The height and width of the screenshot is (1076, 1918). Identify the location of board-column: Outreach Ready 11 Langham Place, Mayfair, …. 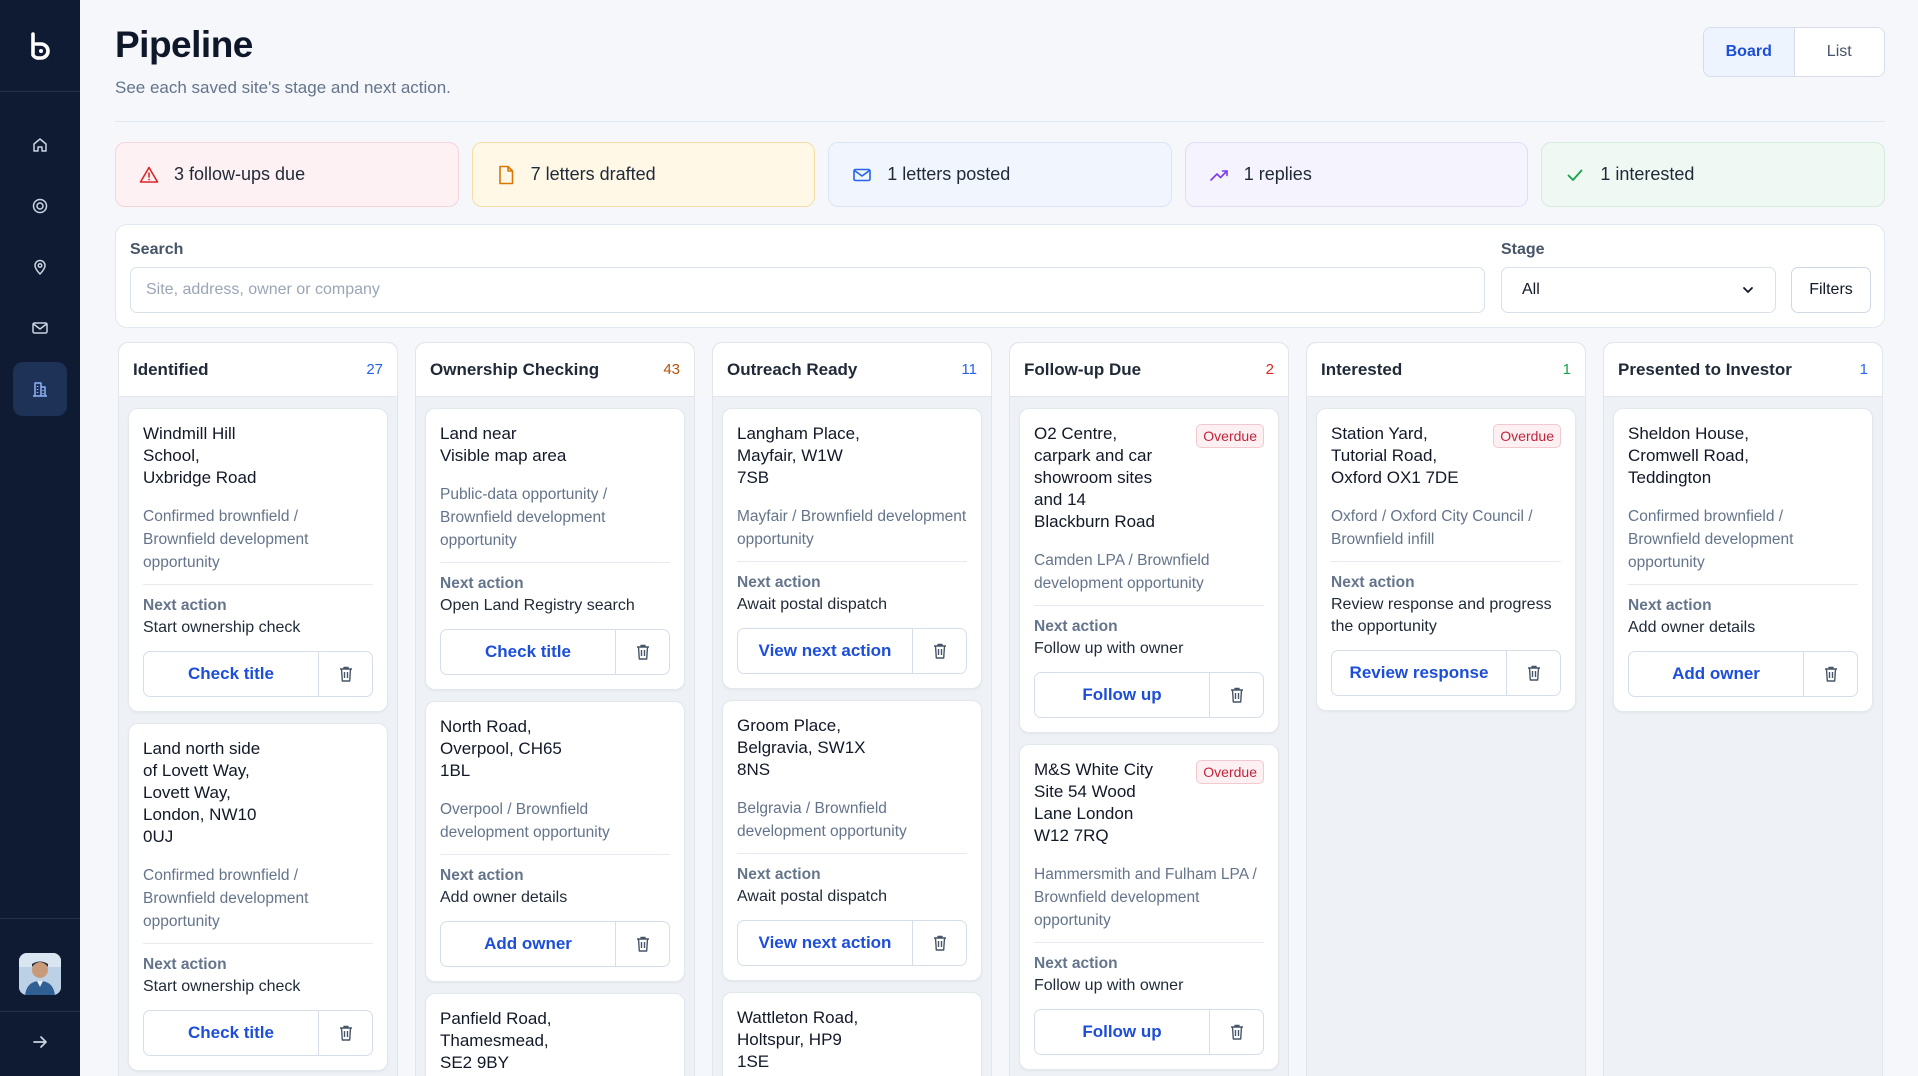
(852, 709).